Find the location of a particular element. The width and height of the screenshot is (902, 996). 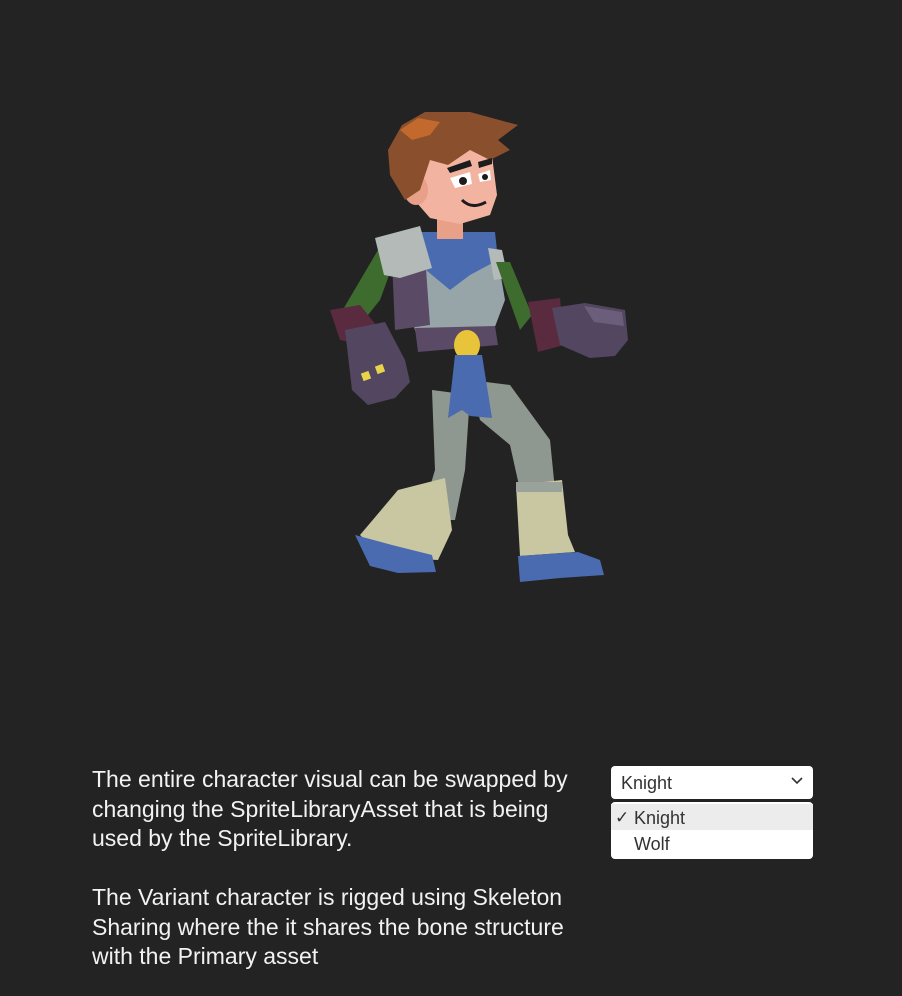

dropdown-option-knight: ✓ Knight is located at coordinates (712, 817).